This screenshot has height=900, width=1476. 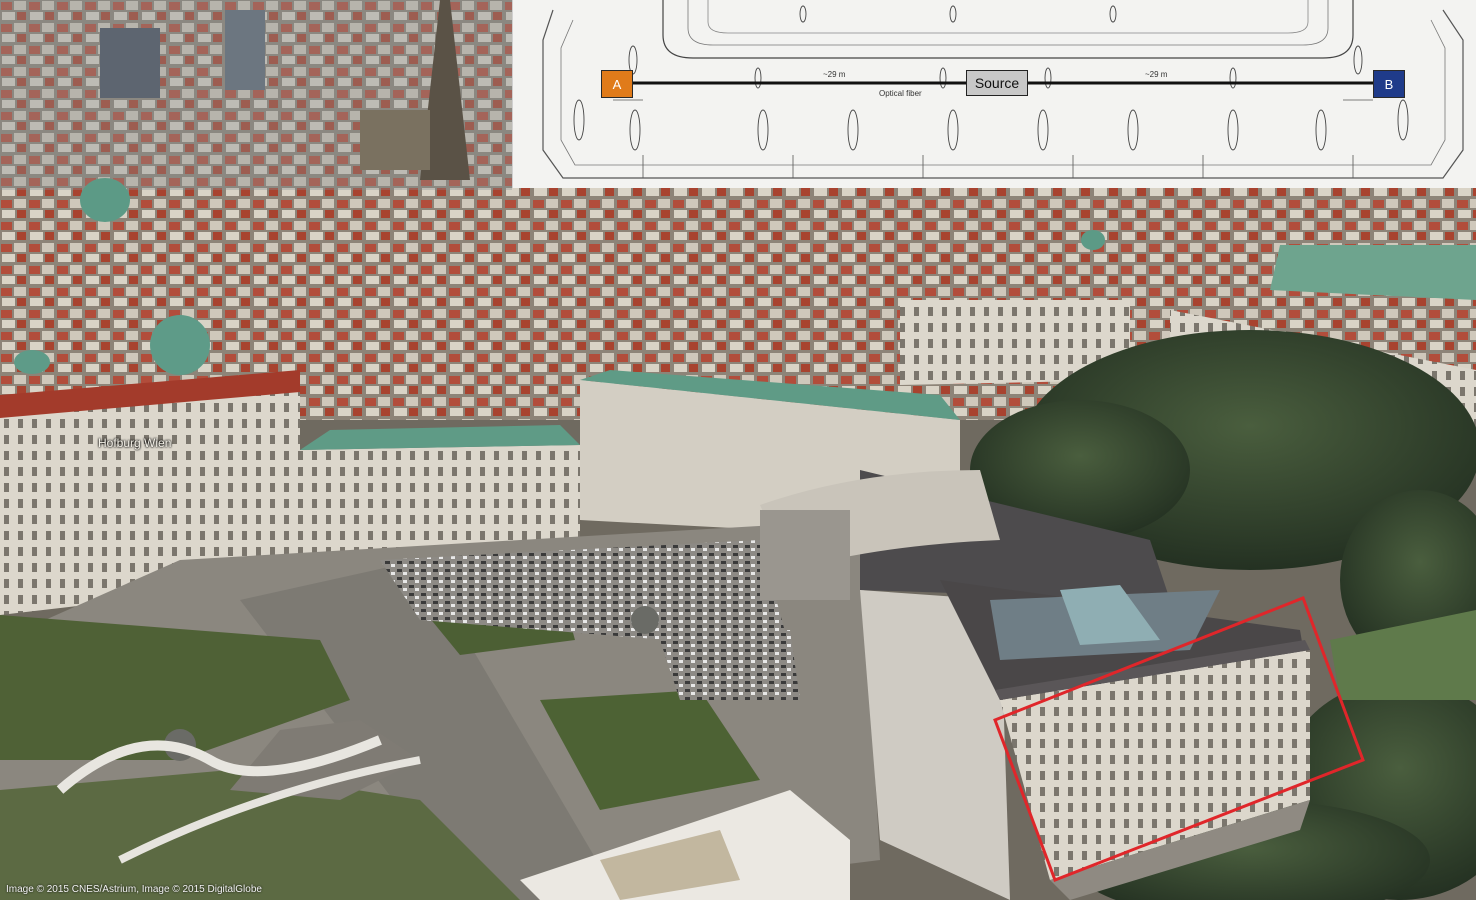 I want to click on distance-left-label: ~29 m, so click(x=834, y=74).